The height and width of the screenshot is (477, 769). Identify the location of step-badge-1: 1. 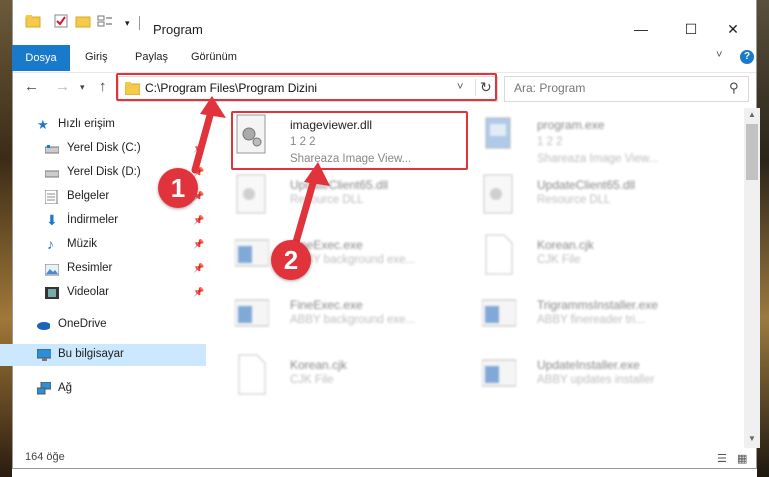
(178, 188).